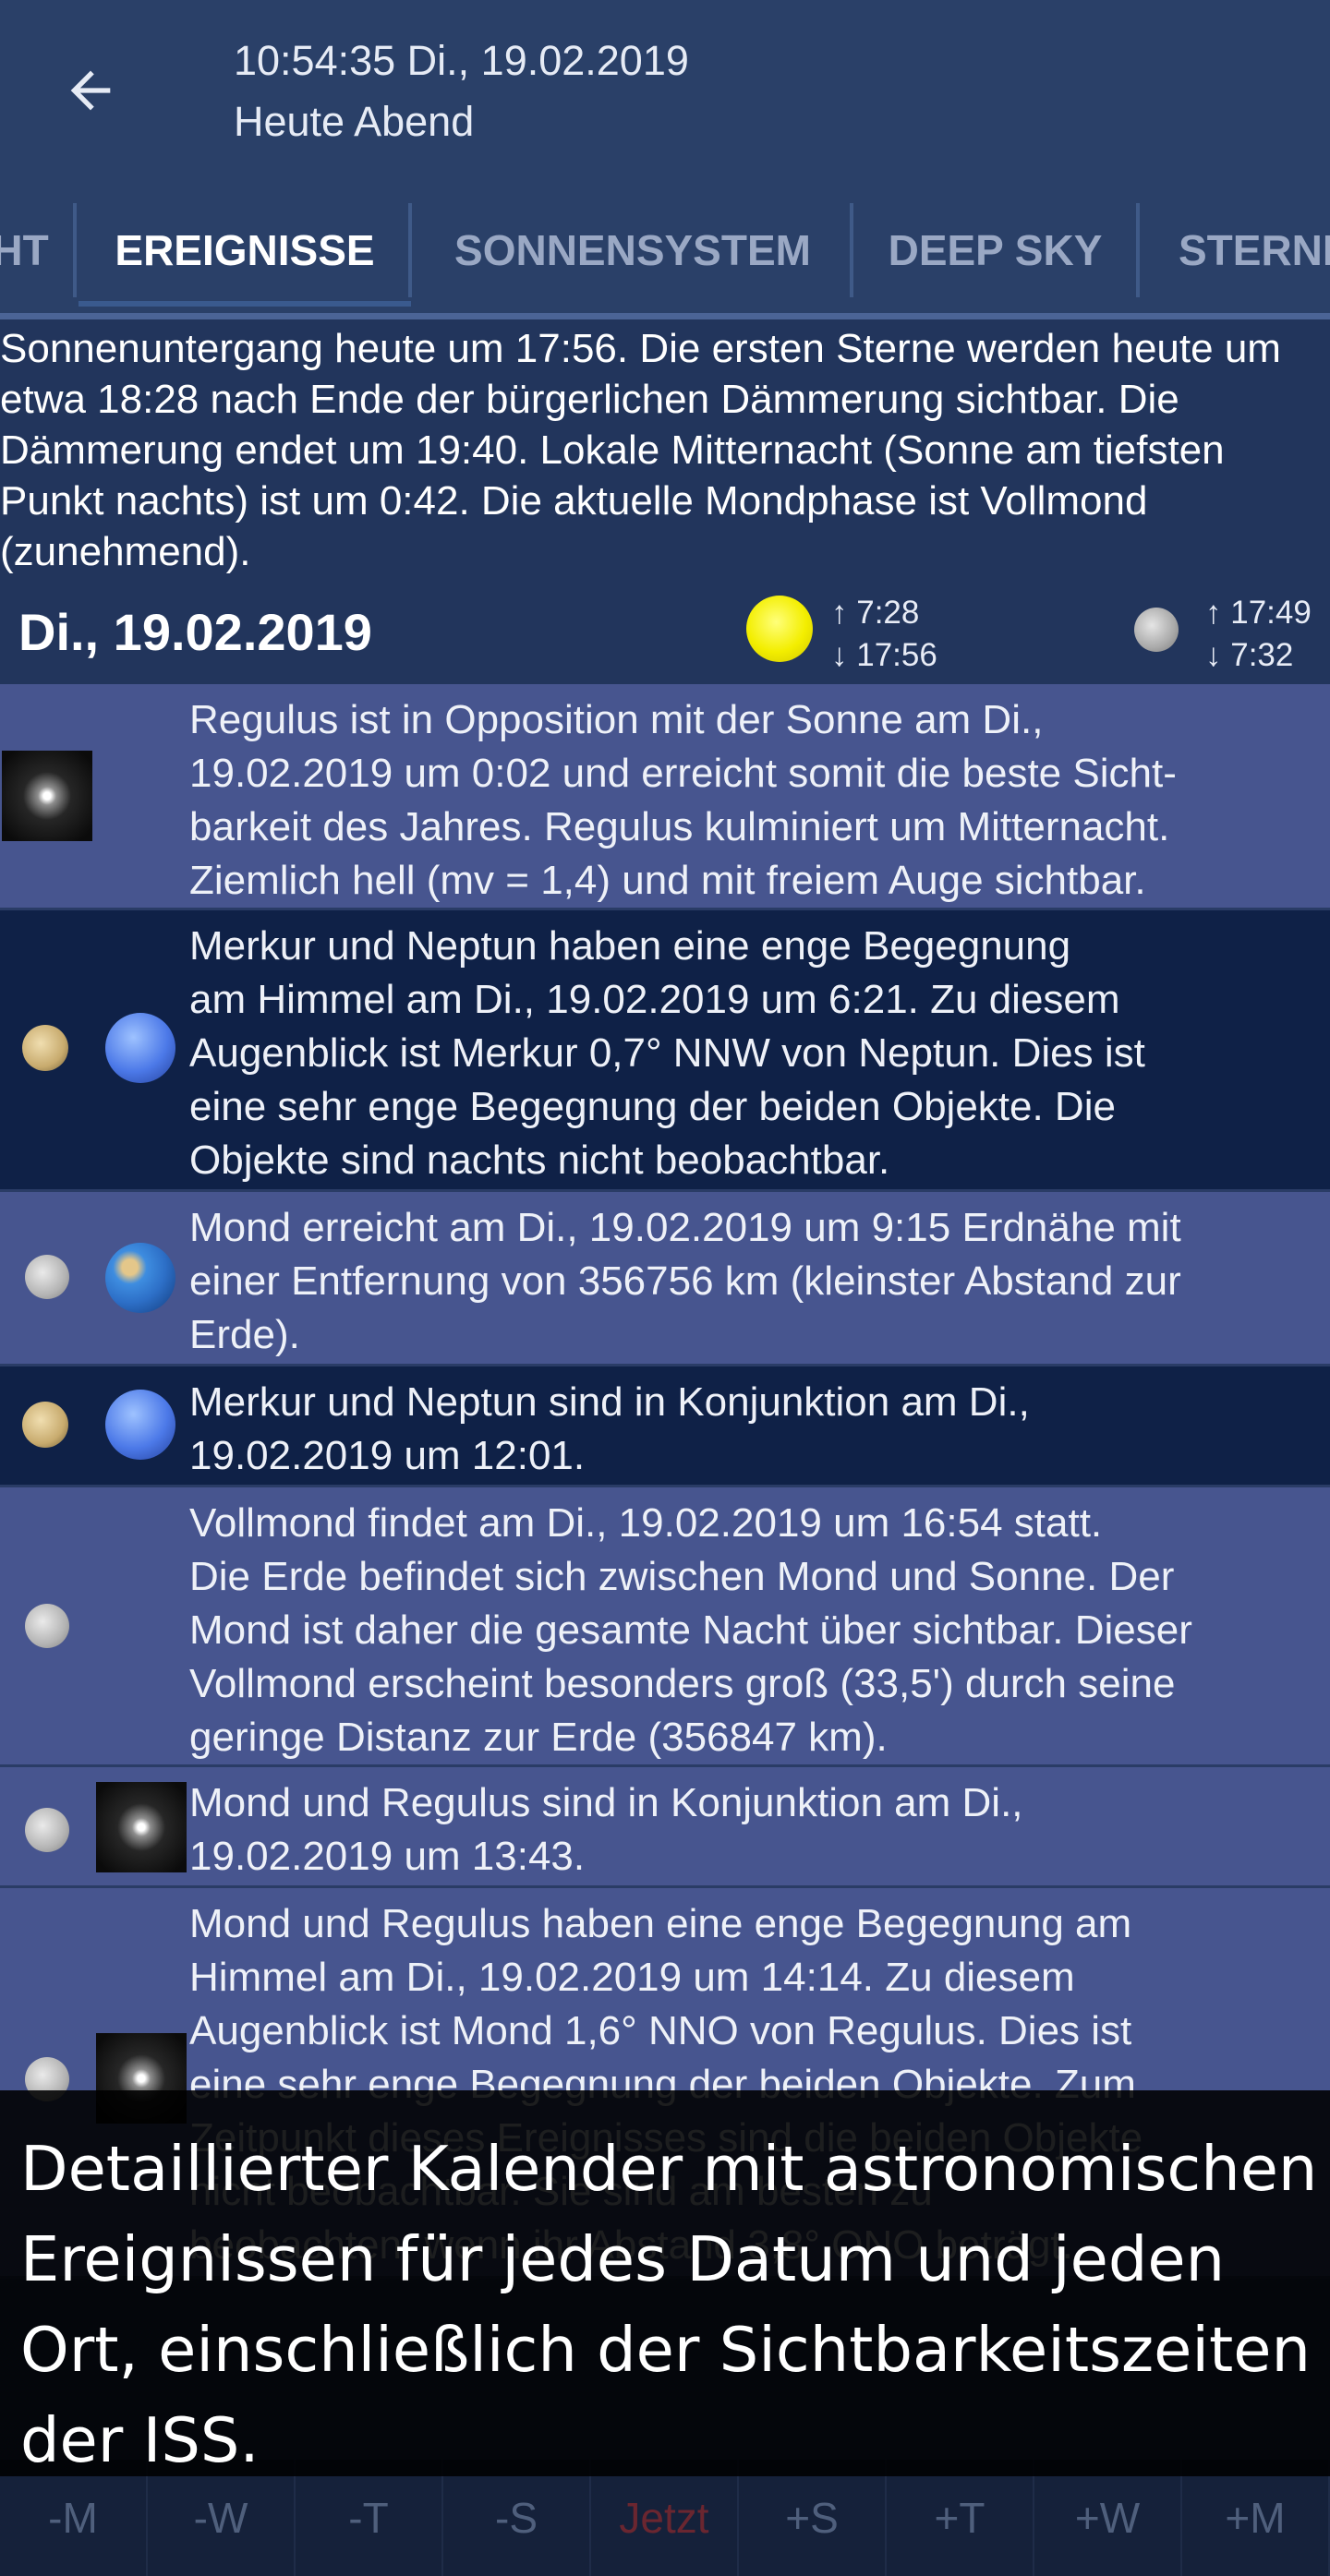 Image resolution: width=1330 pixels, height=2576 pixels. What do you see at coordinates (195, 632) in the screenshot?
I see `date-label: Di., 19.02.2019` at bounding box center [195, 632].